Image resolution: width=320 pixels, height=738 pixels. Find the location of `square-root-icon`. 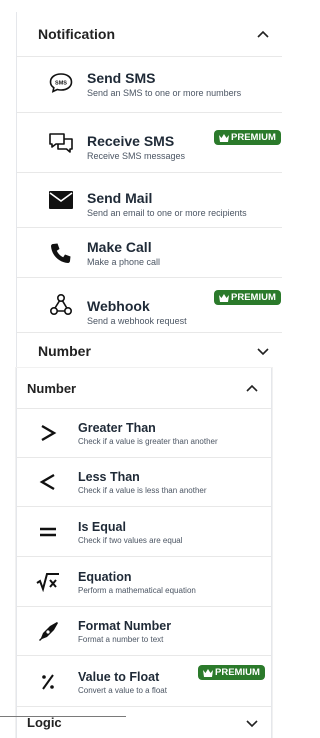

square-root-icon is located at coordinates (48, 582).